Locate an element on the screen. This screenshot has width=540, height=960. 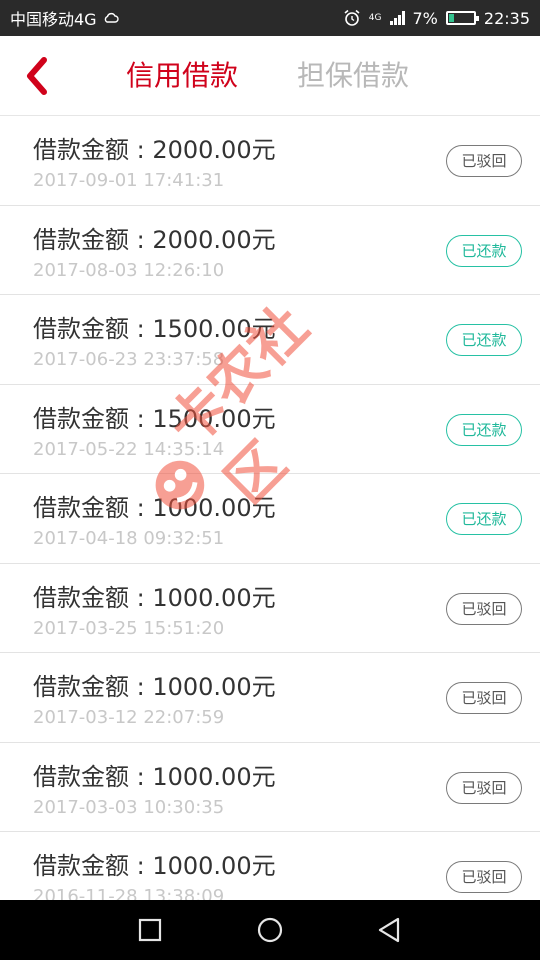
chevron-left-icon is located at coordinates (38, 76).